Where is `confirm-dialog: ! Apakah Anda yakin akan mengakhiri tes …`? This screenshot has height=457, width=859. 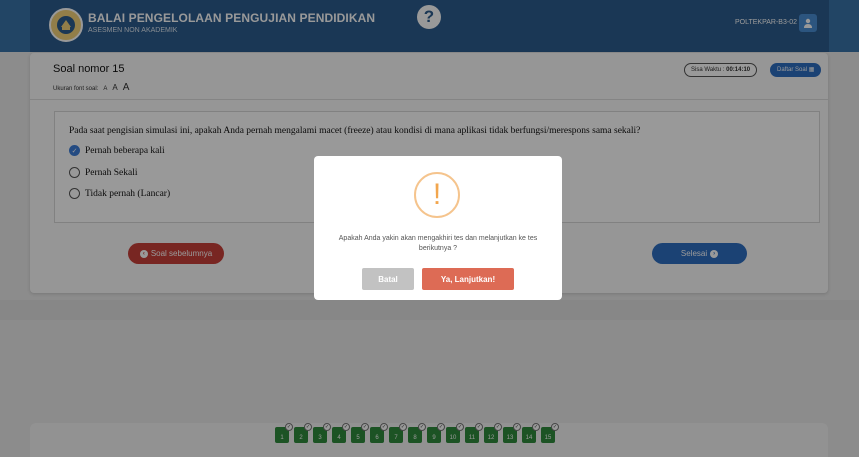
confirm-dialog: ! Apakah Anda yakin akan mengakhiri tes … is located at coordinates (438, 228).